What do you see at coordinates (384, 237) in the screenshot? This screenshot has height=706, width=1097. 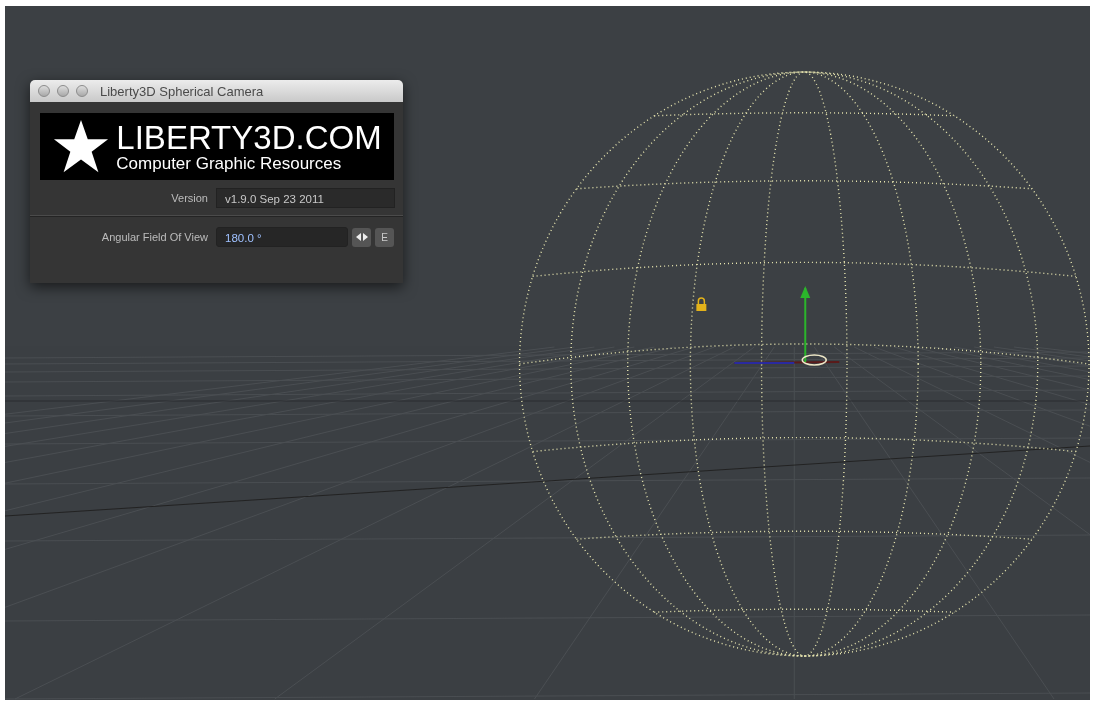 I see `envelope-button: E` at bounding box center [384, 237].